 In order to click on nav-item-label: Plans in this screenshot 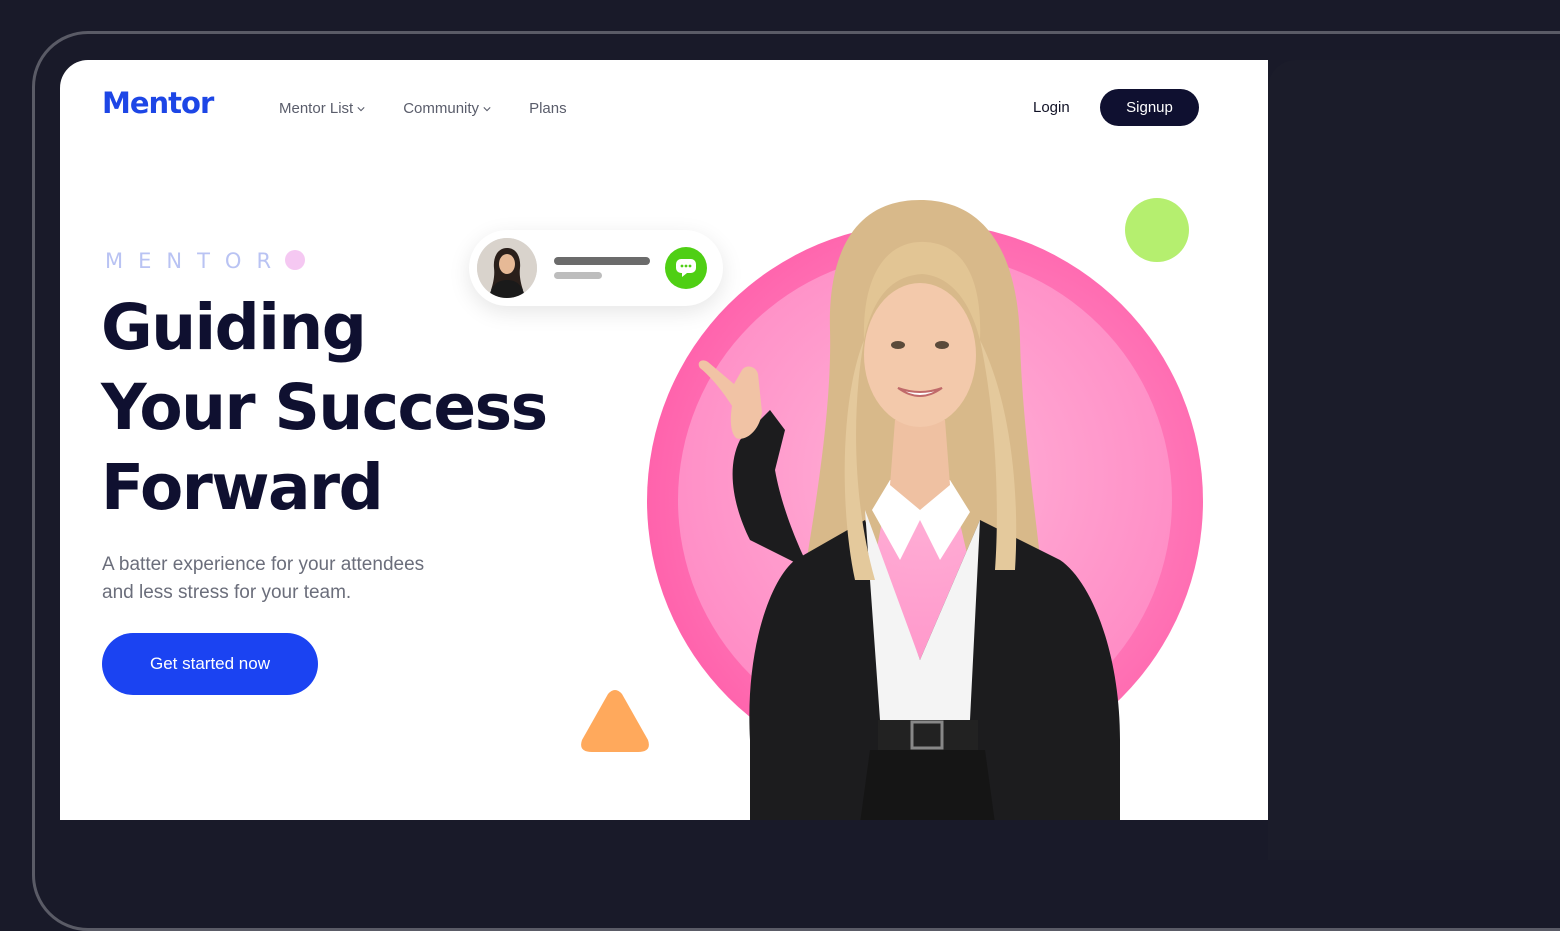, I will do `click(548, 108)`.